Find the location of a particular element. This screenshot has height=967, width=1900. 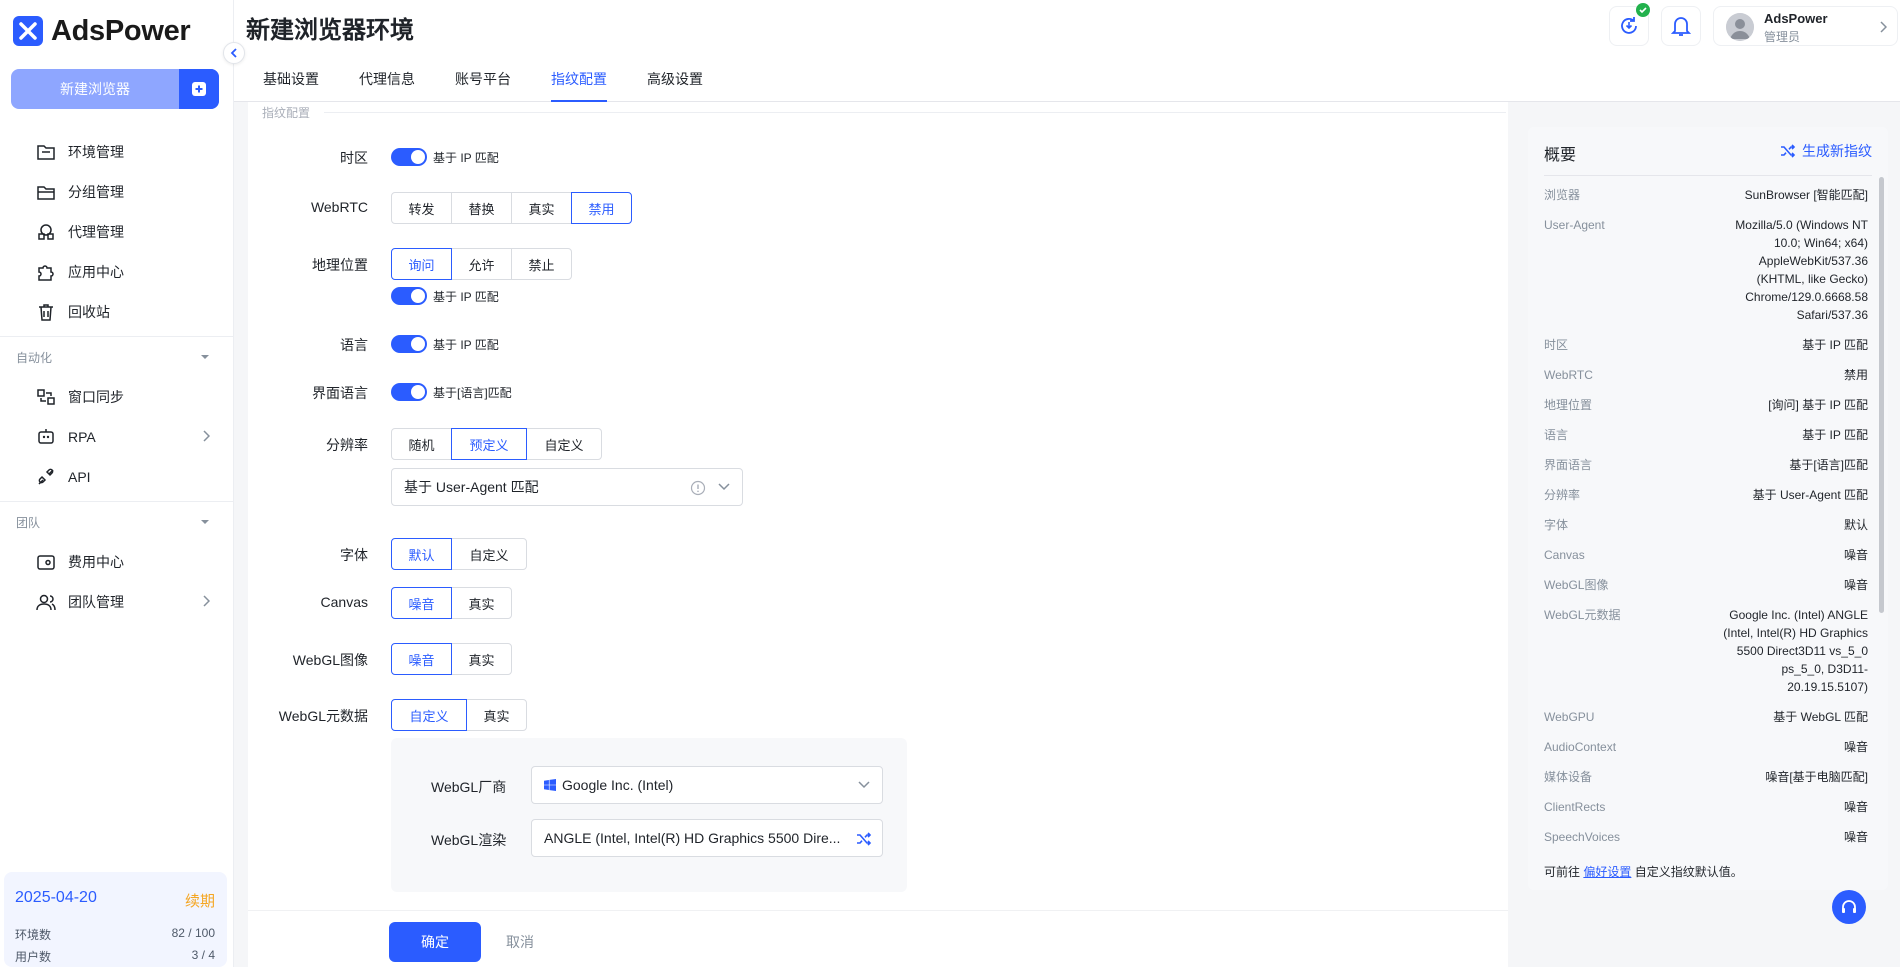

timezone-toggle is located at coordinates (409, 157).